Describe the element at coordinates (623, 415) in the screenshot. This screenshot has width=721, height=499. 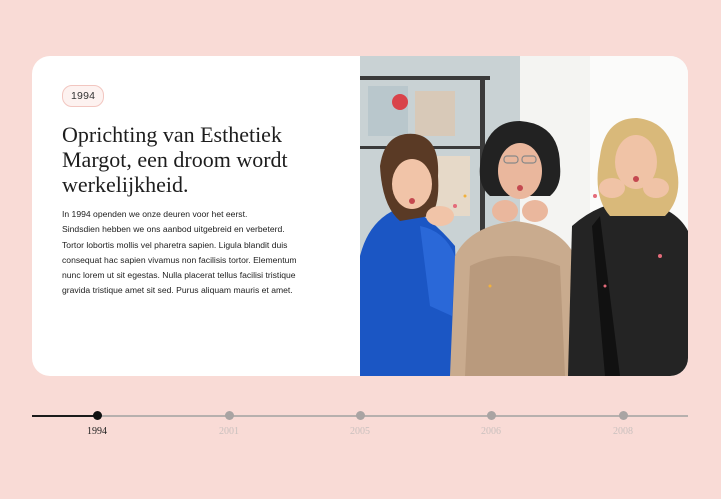
I see `timeline-dot-2008` at that location.